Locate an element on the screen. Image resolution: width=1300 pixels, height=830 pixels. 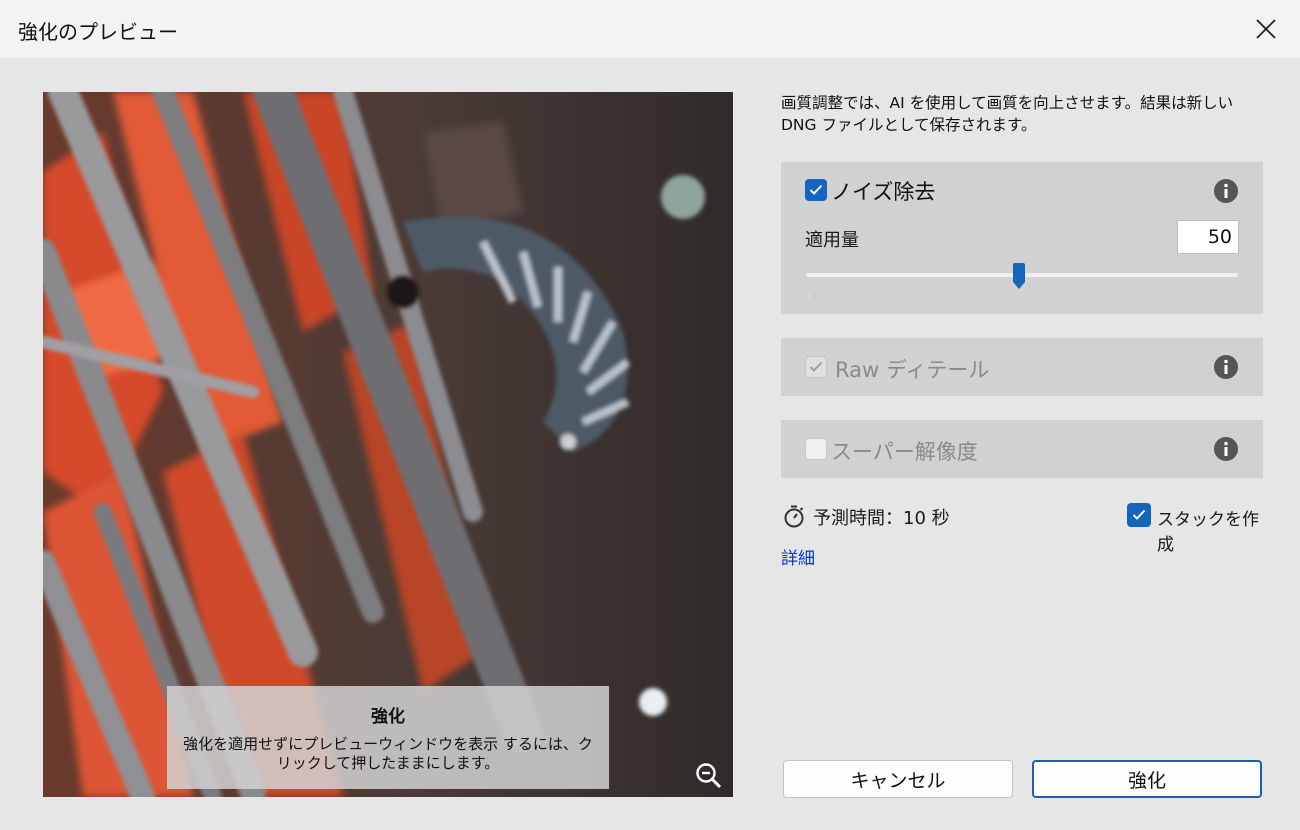
zoom-out-icon is located at coordinates (709, 776).